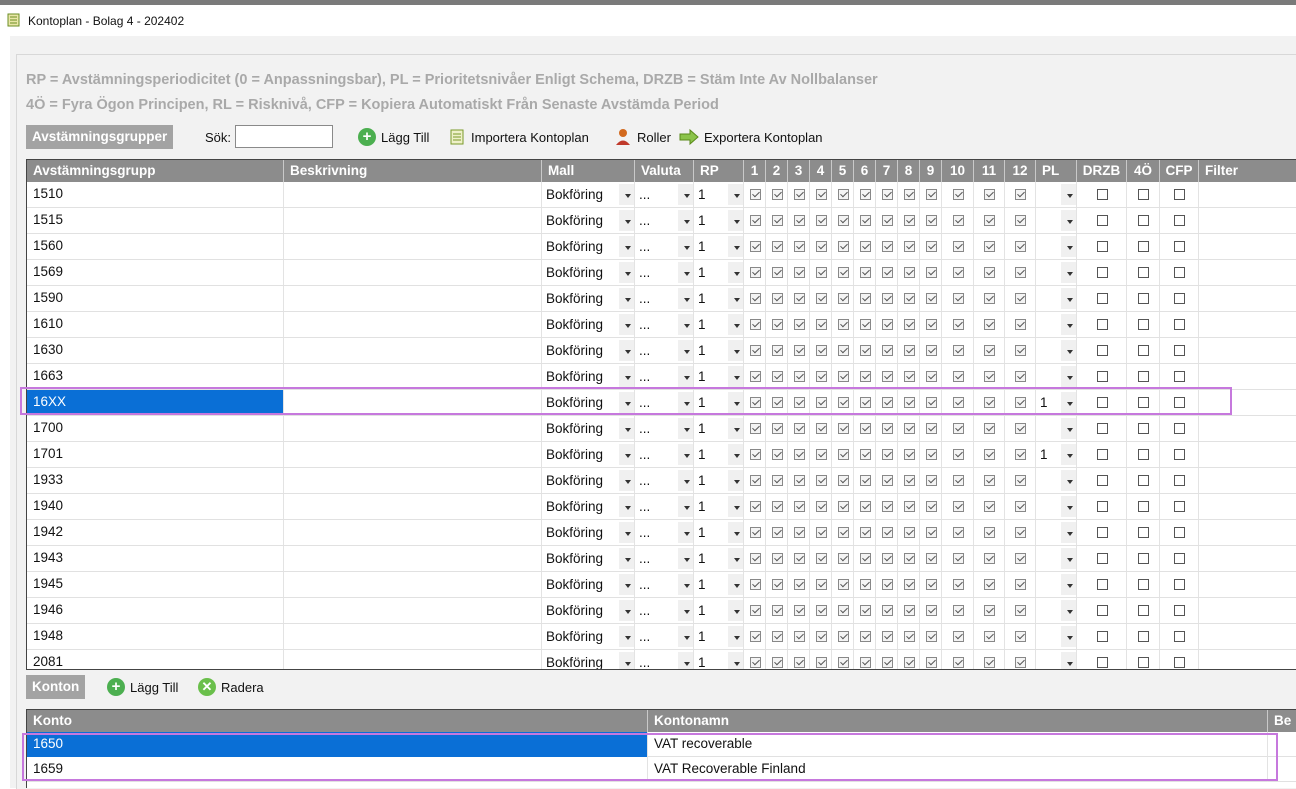 Image resolution: width=1296 pixels, height=789 pixels. Describe the element at coordinates (1282, 721) in the screenshot. I see `header-extra: Be` at that location.